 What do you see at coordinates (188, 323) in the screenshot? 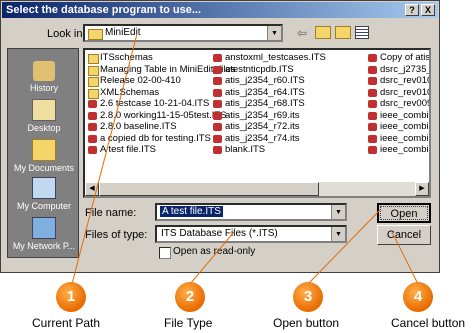
I see `caption-file-type: File Type` at bounding box center [188, 323].